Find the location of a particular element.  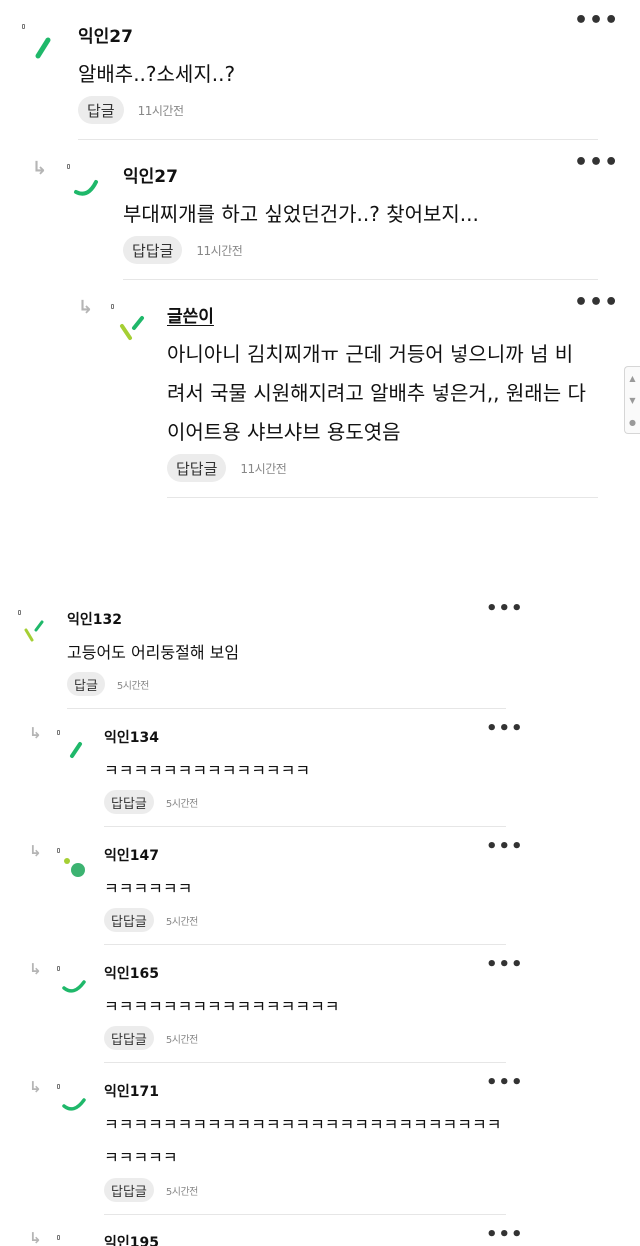

reply-nickname: 익인171 is located at coordinates (131, 1091).